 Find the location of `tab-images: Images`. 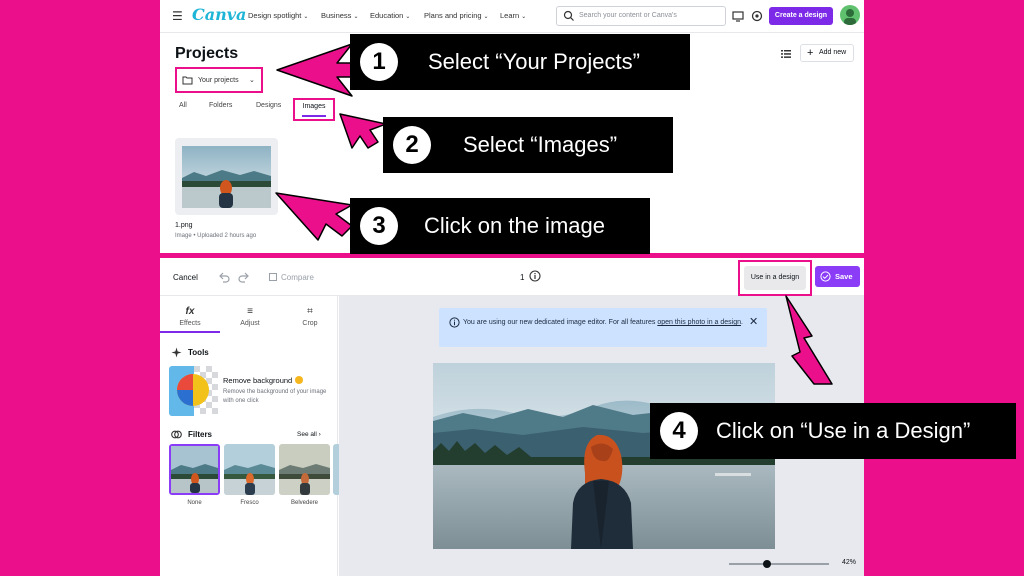

tab-images: Images is located at coordinates (314, 109).